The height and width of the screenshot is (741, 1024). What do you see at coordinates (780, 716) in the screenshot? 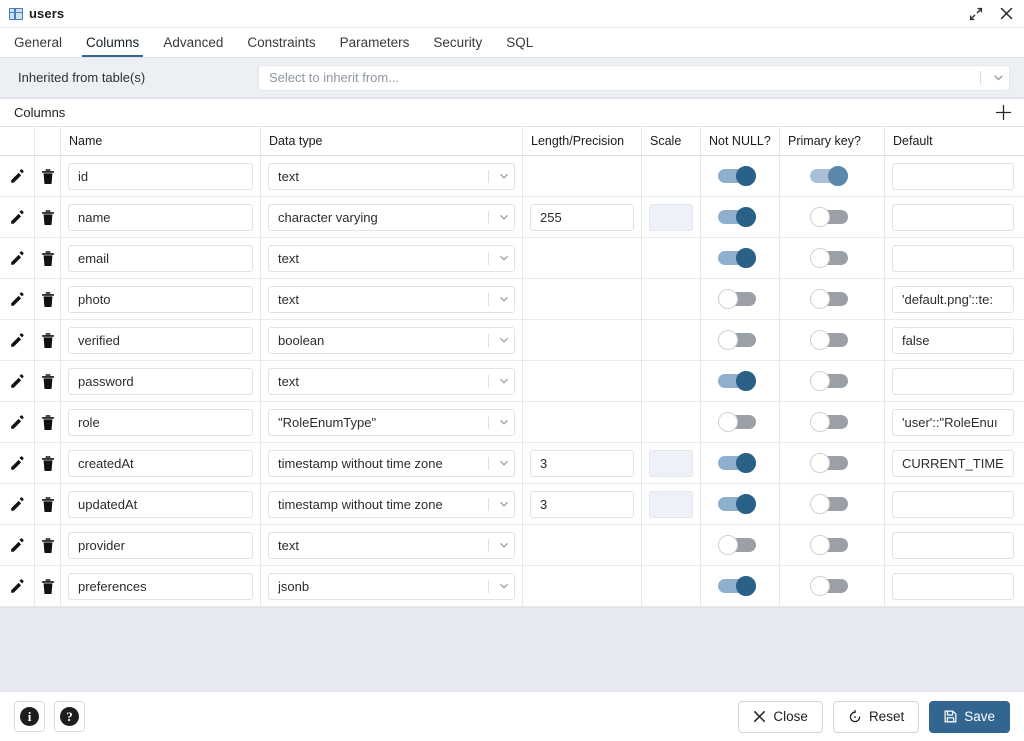
I see `close-button: Close` at bounding box center [780, 716].